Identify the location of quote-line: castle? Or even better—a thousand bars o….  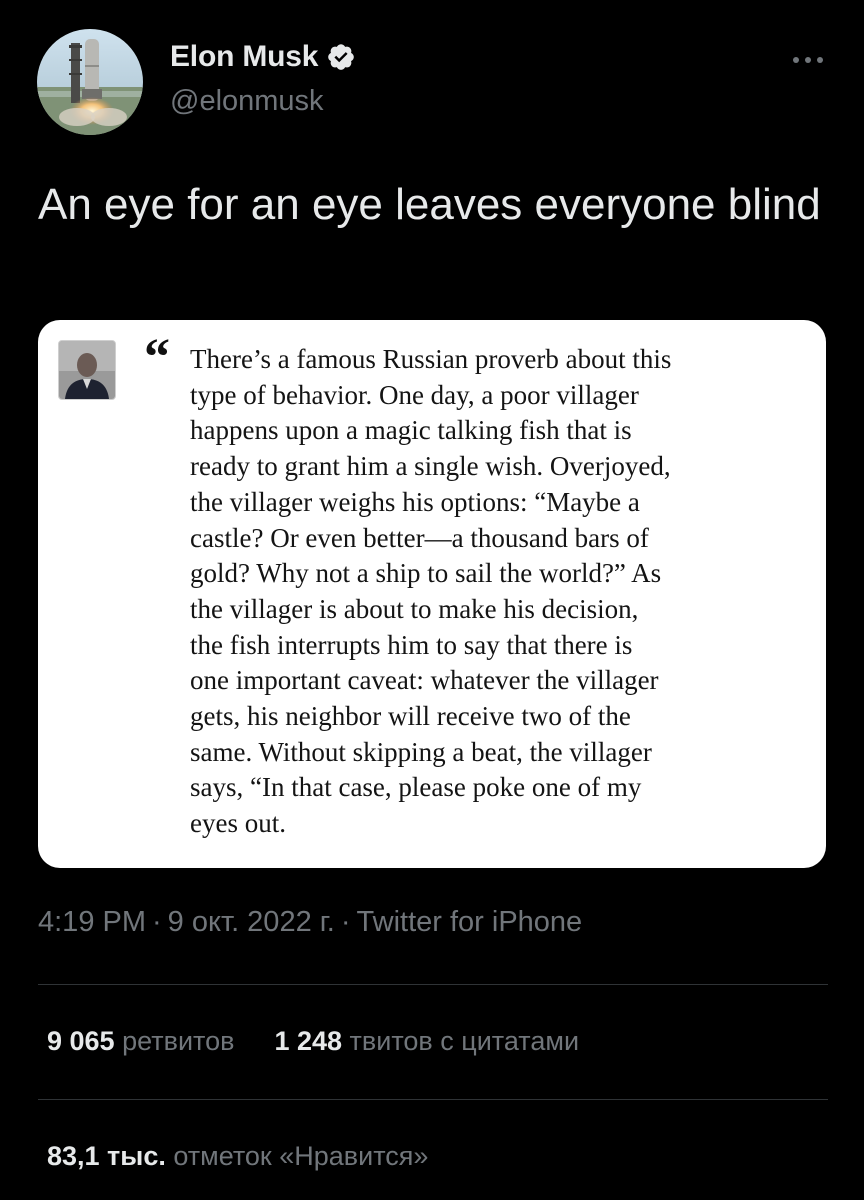
(419, 537).